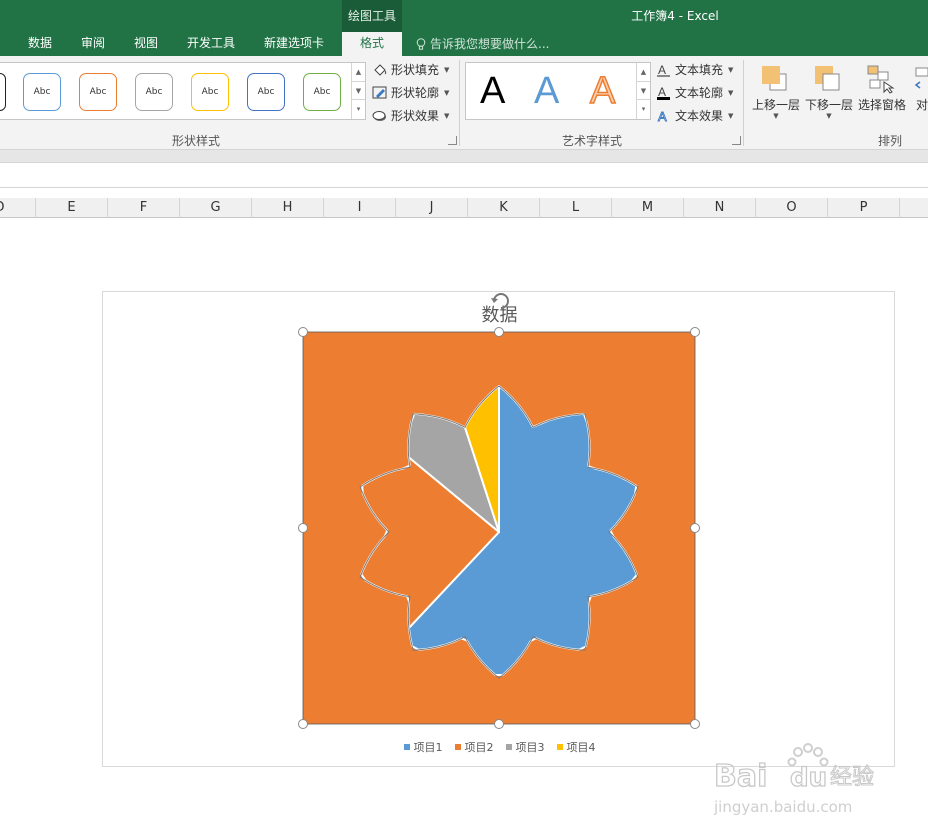  I want to click on column-header: I, so click(360, 208).